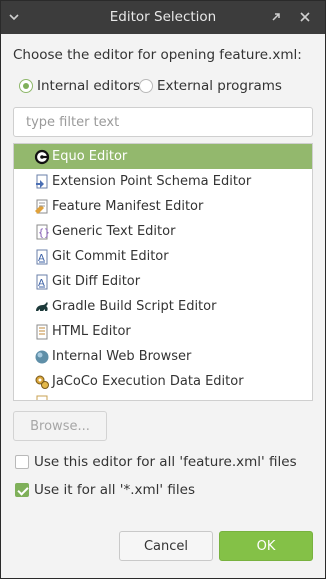 The image size is (326, 579). Describe the element at coordinates (163, 156) in the screenshot. I see `list-item: Equo Editor` at that location.